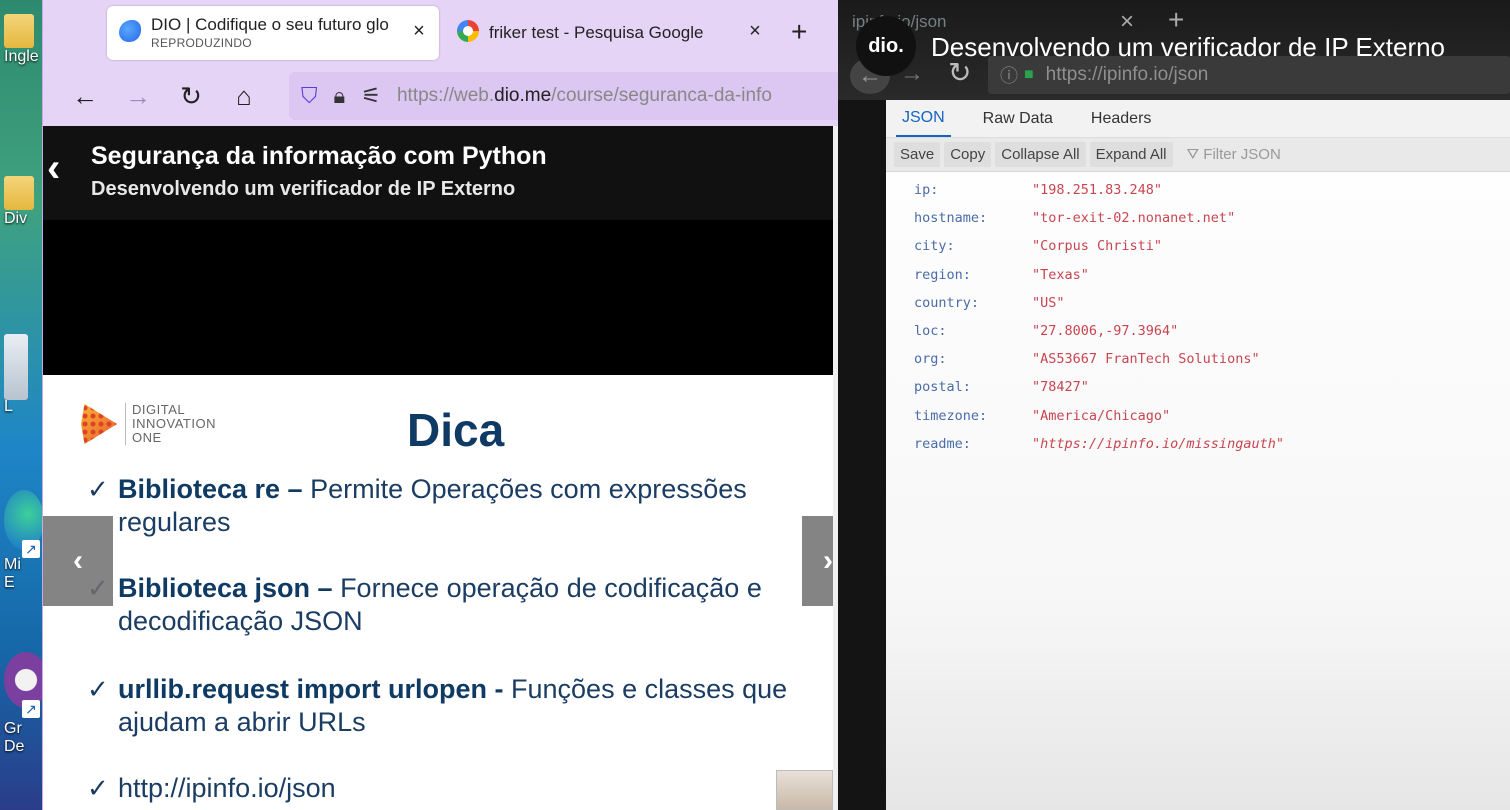  I want to click on tab-google: friker test - Pesquisa Google ×, so click(610, 33).